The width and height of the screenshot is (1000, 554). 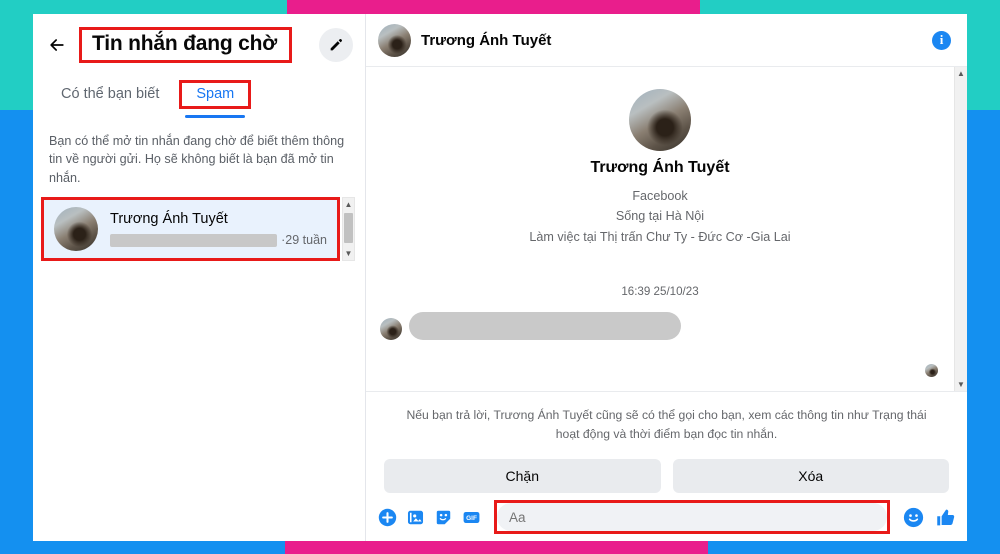 I want to click on message-input-highlight, so click(x=692, y=517).